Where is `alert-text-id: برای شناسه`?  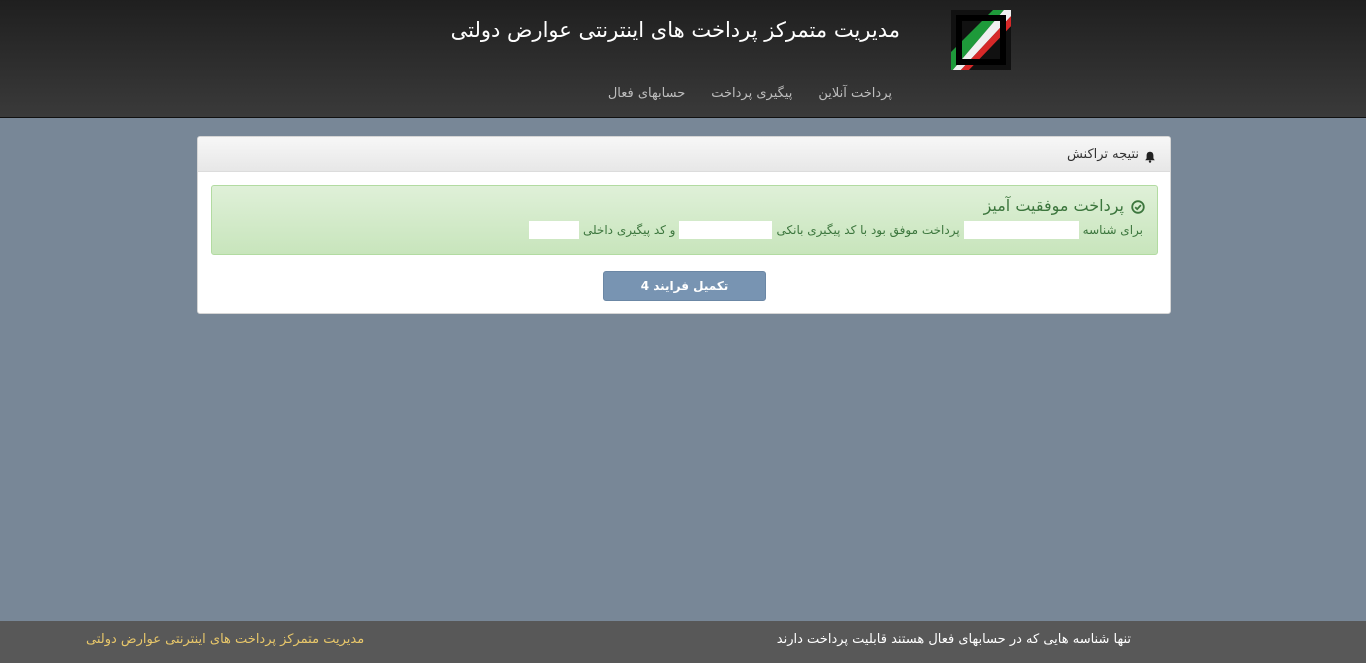
alert-text-id: برای شناسه is located at coordinates (1112, 230).